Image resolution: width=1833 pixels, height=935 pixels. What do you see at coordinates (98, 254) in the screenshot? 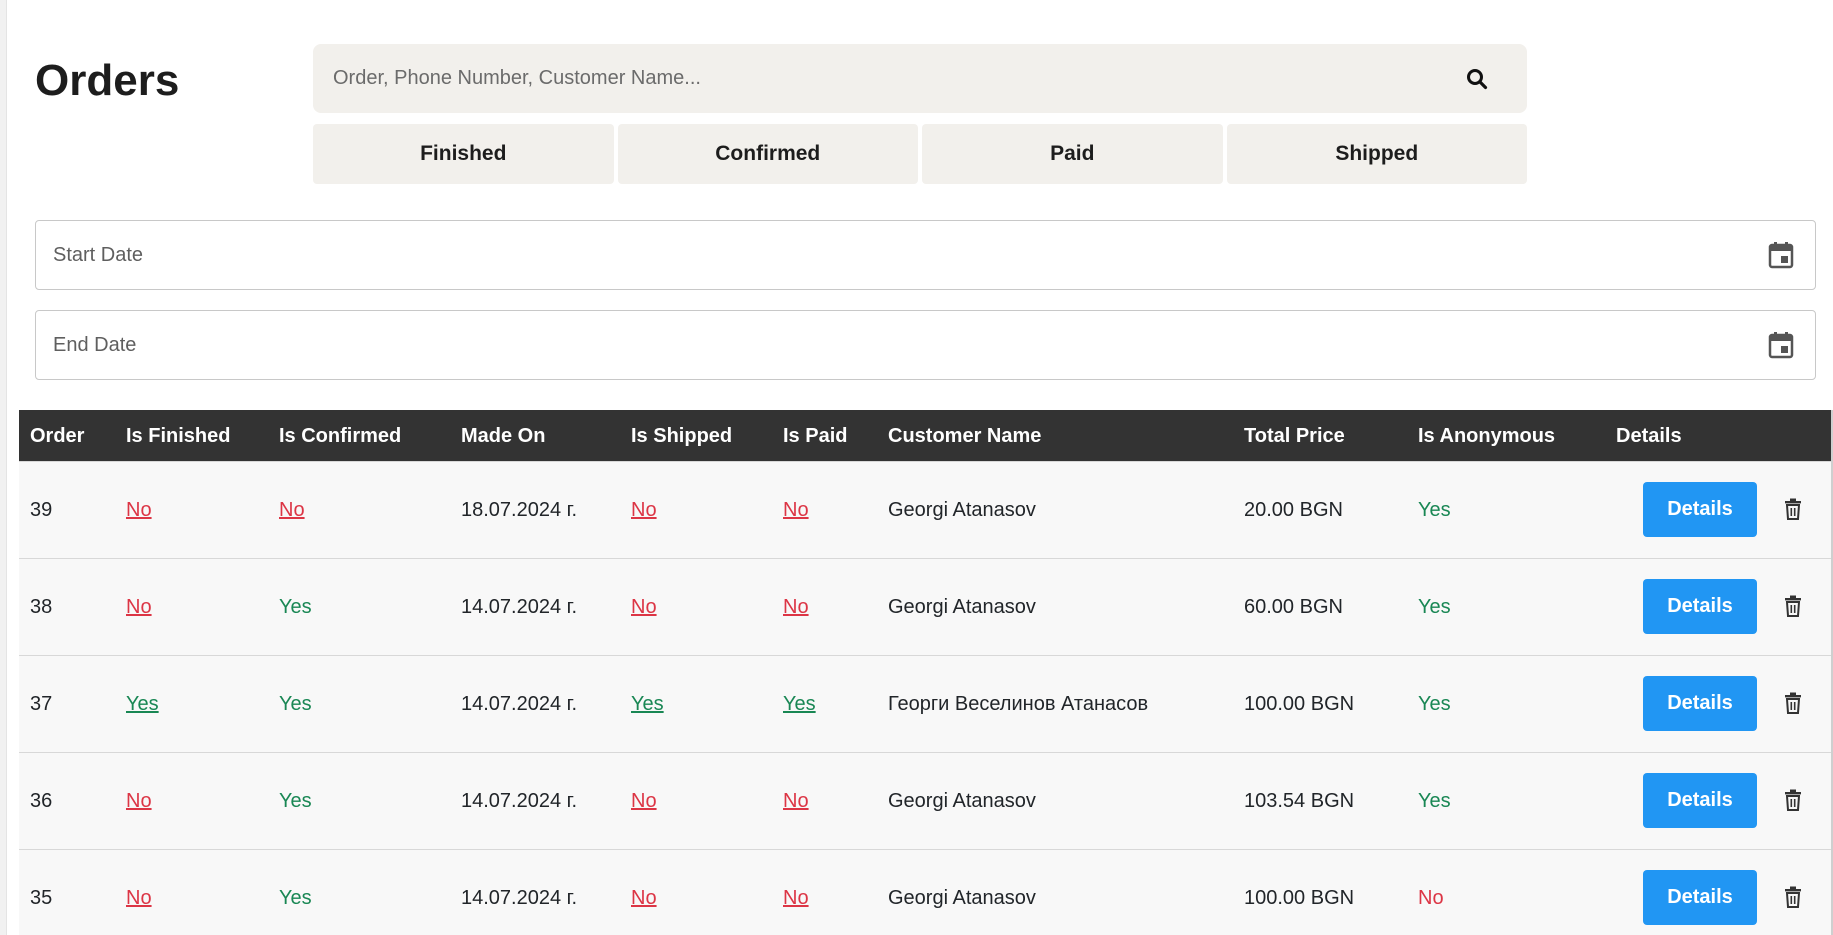
I see `start-date-label: Start Date` at bounding box center [98, 254].